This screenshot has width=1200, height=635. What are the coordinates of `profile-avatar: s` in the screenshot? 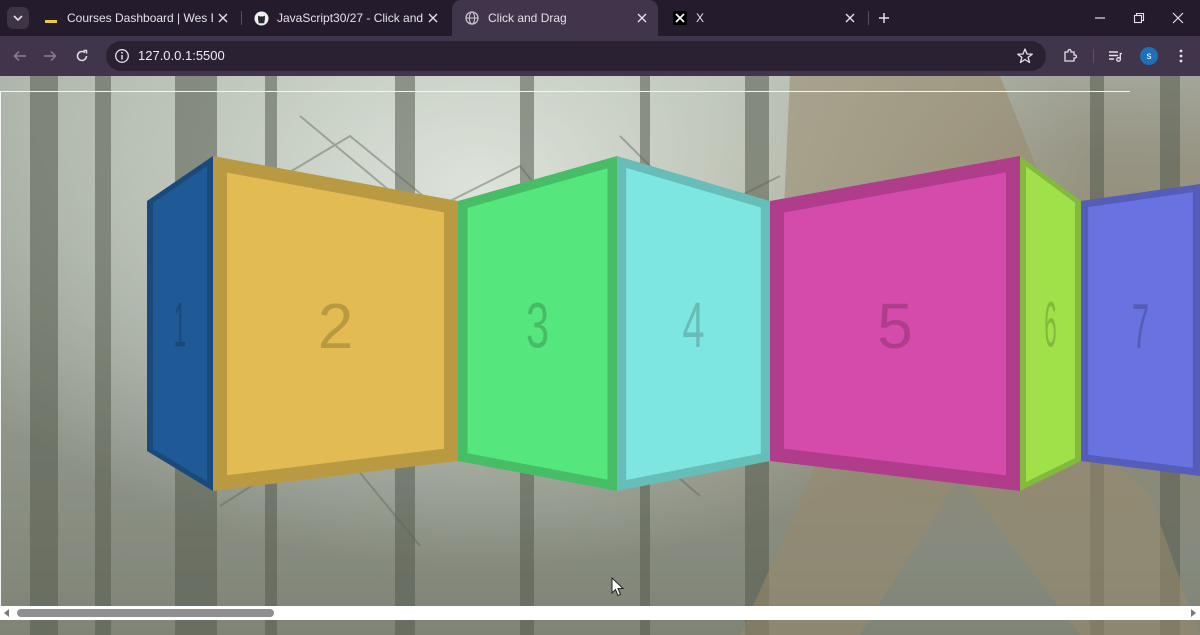 It's located at (1149, 56).